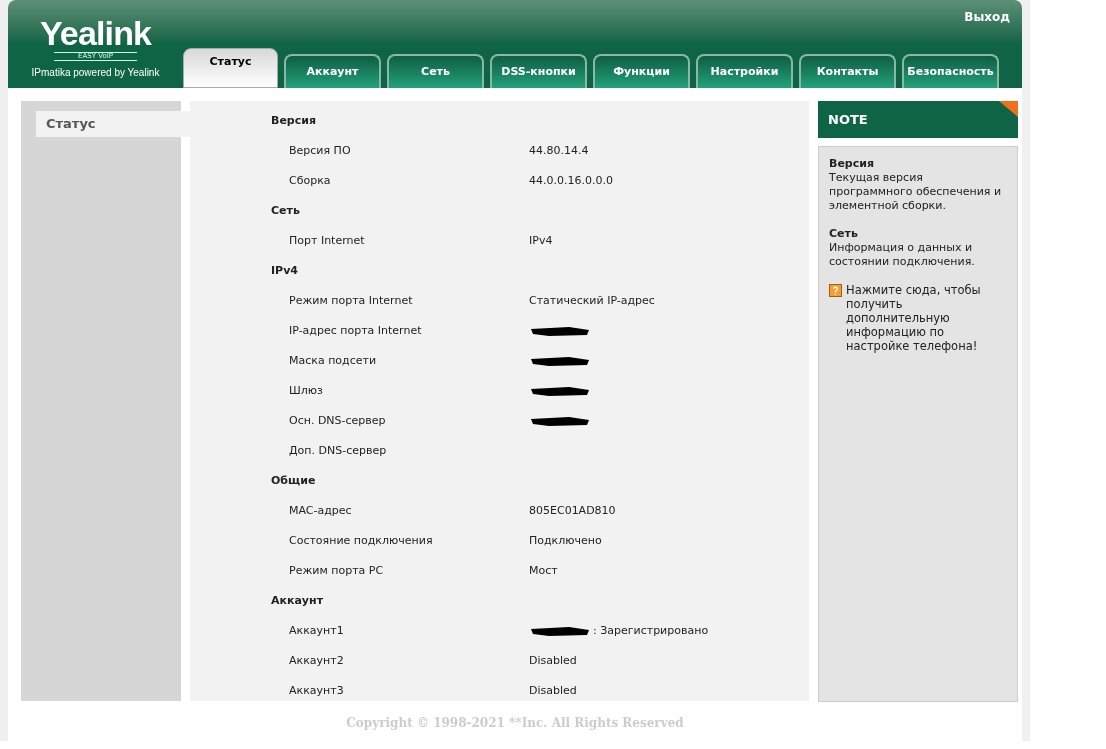 This screenshot has height=749, width=1106. I want to click on nav-tab: Аккаунт, so click(332, 71).